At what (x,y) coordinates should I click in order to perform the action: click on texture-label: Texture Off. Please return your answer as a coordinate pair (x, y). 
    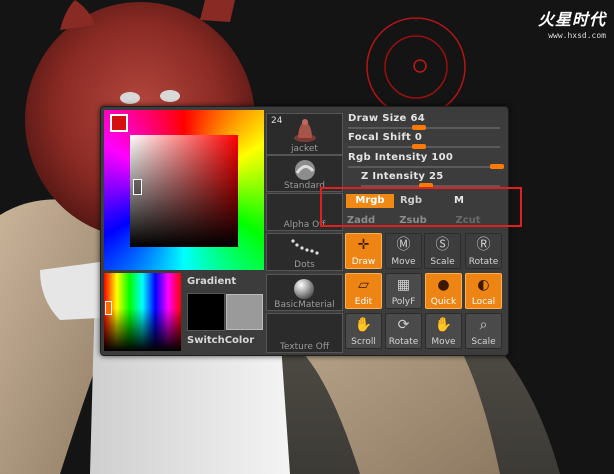
    Looking at the image, I should click on (304, 347).